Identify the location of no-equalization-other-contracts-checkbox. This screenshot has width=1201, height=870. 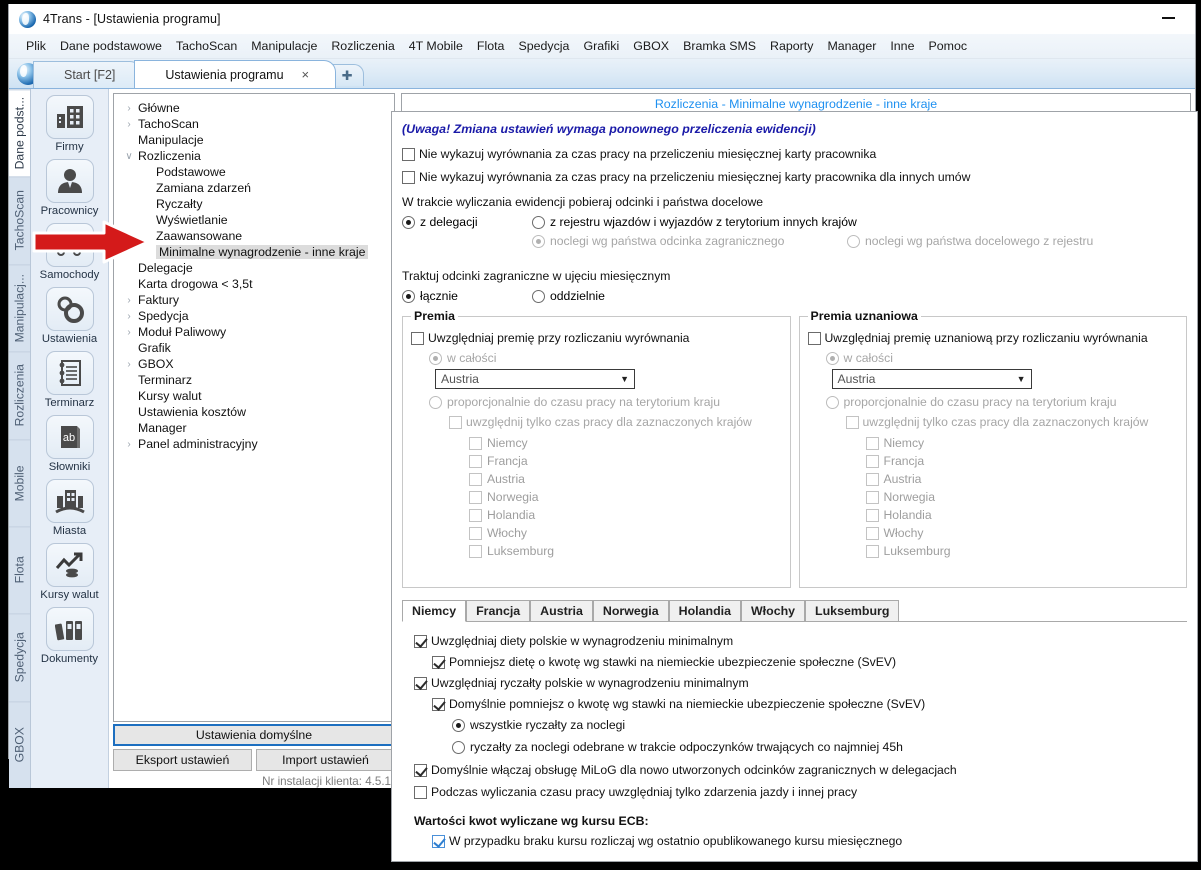
(408, 177).